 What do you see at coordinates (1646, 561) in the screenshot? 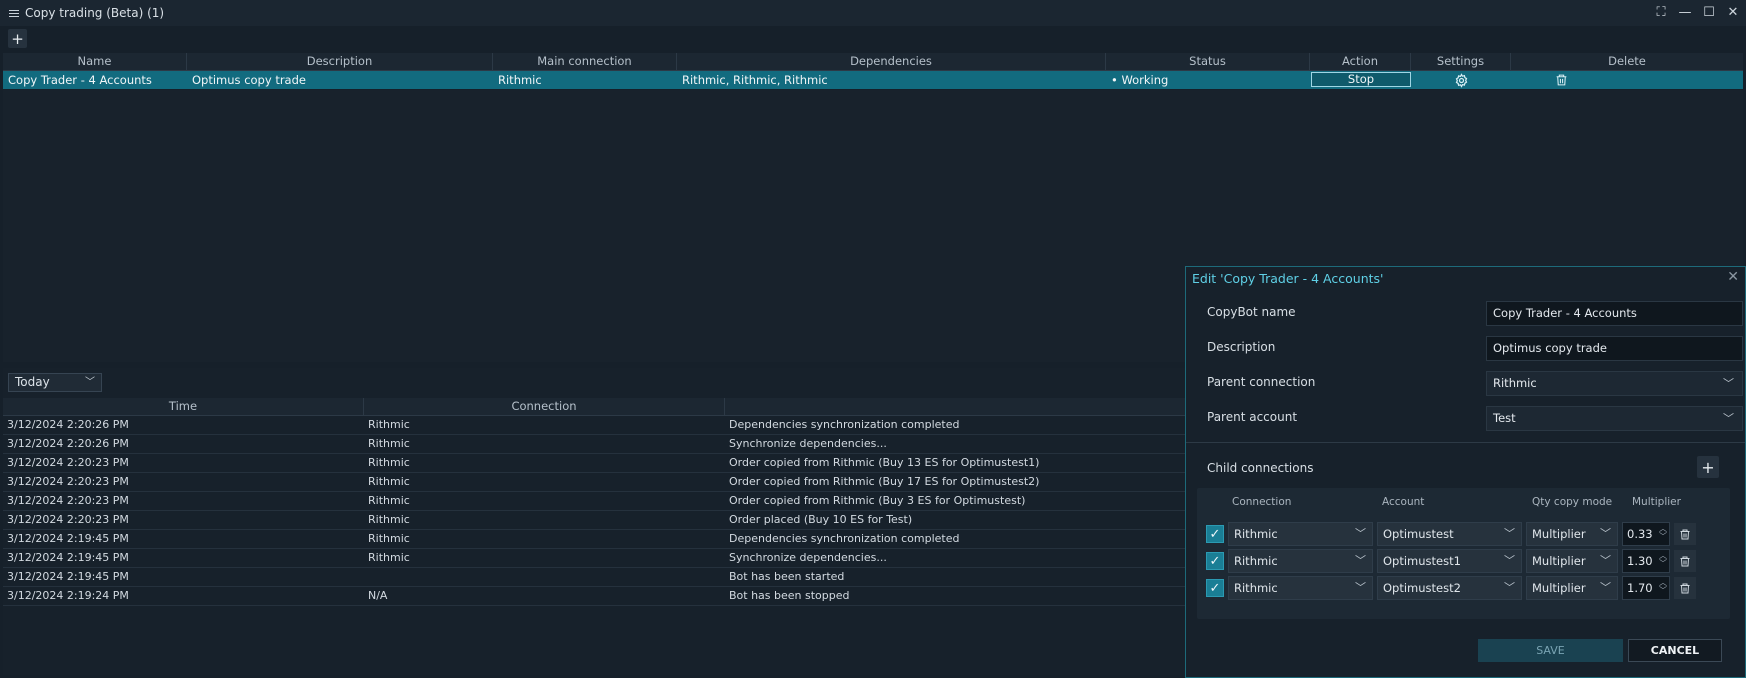
I see `multiplier-stepper: 1.30 ︿ ﹀` at bounding box center [1646, 561].